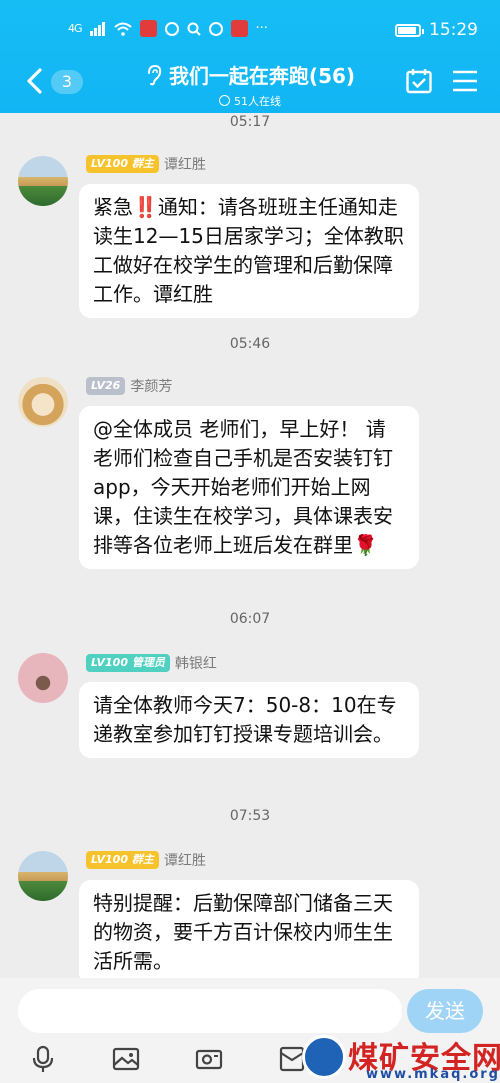  What do you see at coordinates (35, 81) in the screenshot?
I see `back-arrow-icon` at bounding box center [35, 81].